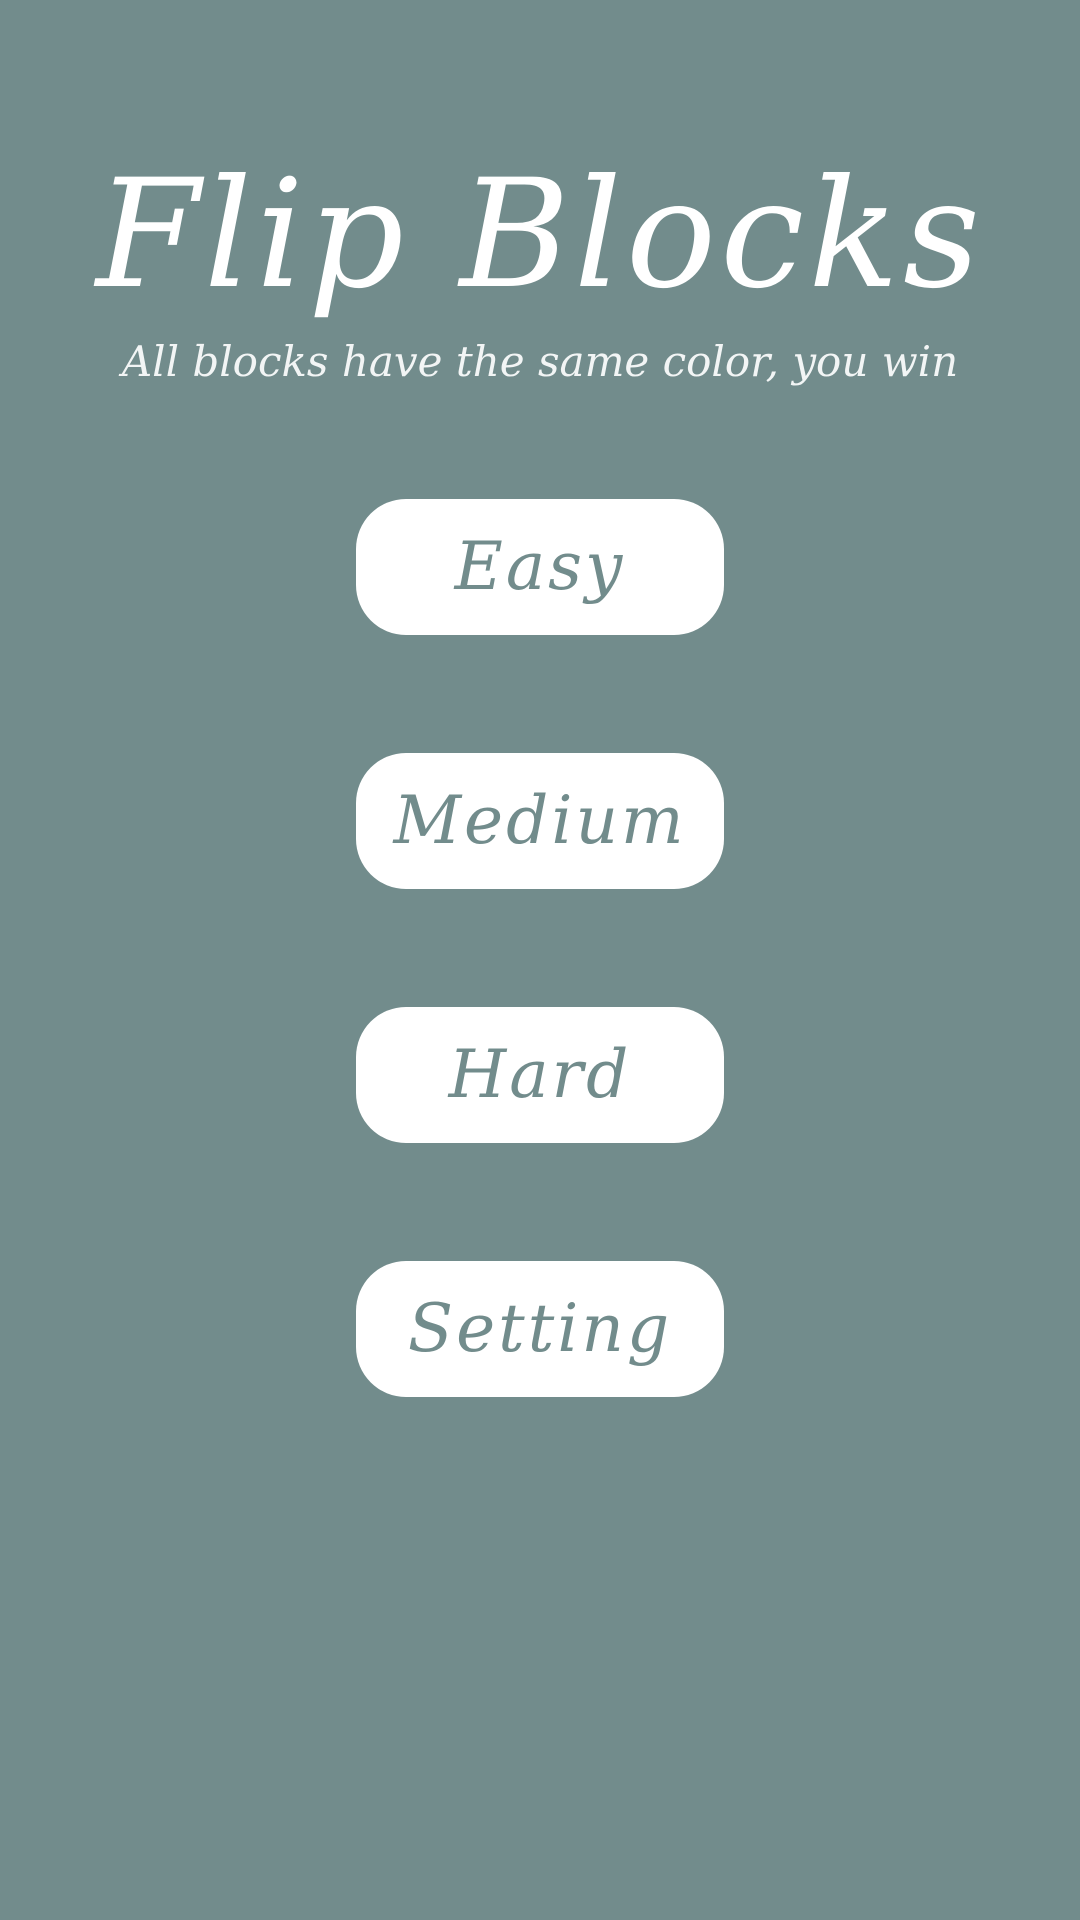  What do you see at coordinates (540, 1329) in the screenshot?
I see `setting-button: Setting` at bounding box center [540, 1329].